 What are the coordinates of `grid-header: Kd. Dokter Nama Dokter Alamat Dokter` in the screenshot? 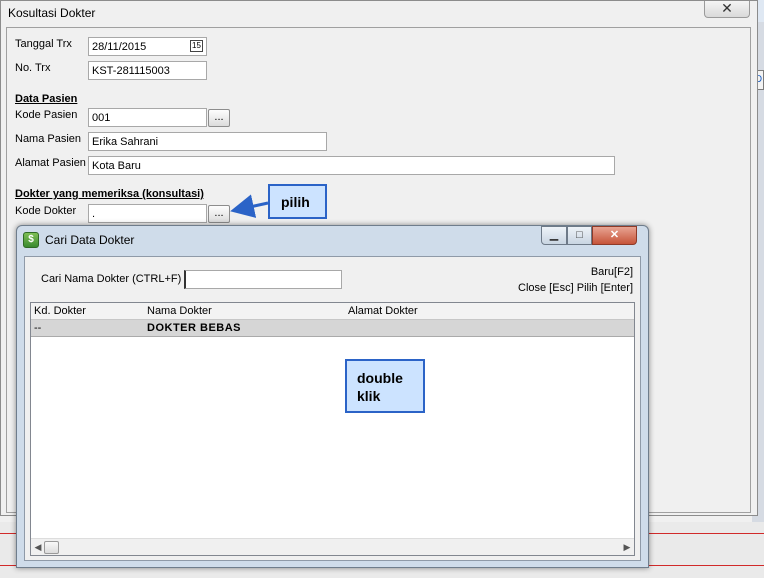 It's located at (332, 311).